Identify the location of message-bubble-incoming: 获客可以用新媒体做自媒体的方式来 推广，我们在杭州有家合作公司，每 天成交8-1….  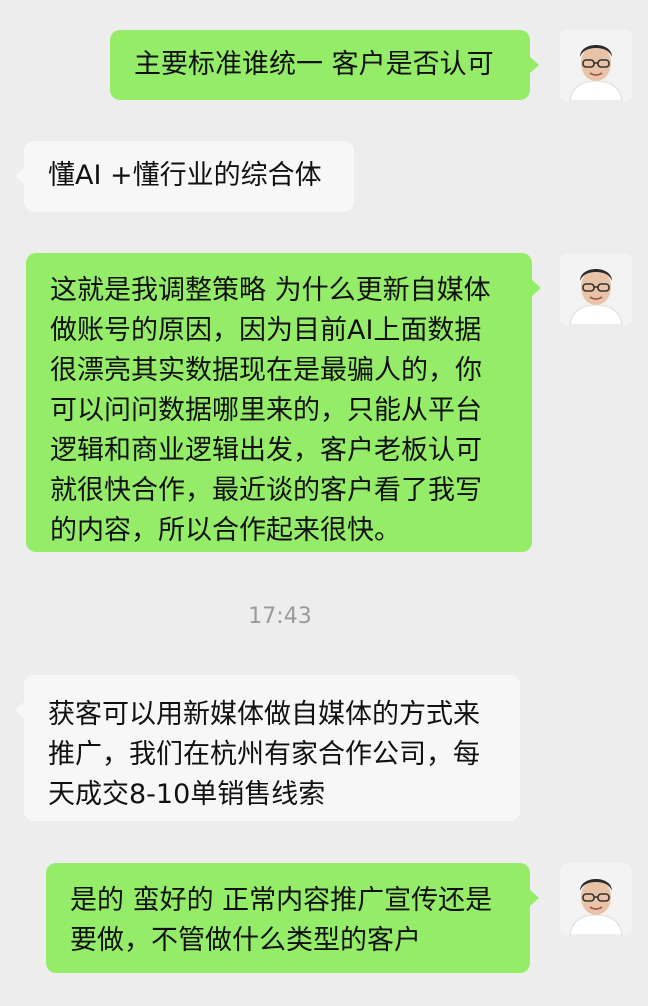
(267, 748).